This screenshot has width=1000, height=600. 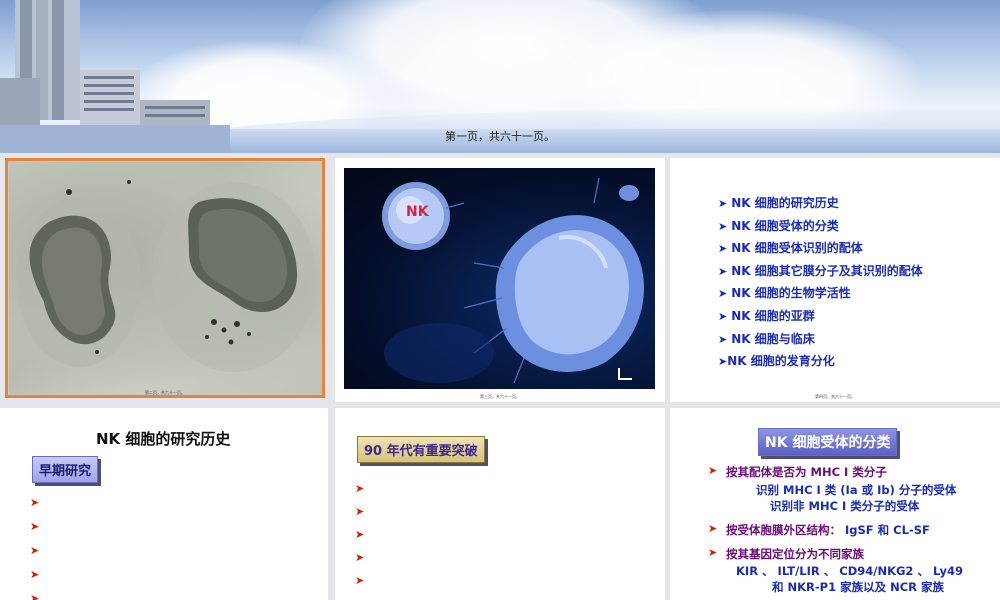 What do you see at coordinates (790, 248) in the screenshot?
I see `list-item: ➤ NK 细胞受体识别的配体` at bounding box center [790, 248].